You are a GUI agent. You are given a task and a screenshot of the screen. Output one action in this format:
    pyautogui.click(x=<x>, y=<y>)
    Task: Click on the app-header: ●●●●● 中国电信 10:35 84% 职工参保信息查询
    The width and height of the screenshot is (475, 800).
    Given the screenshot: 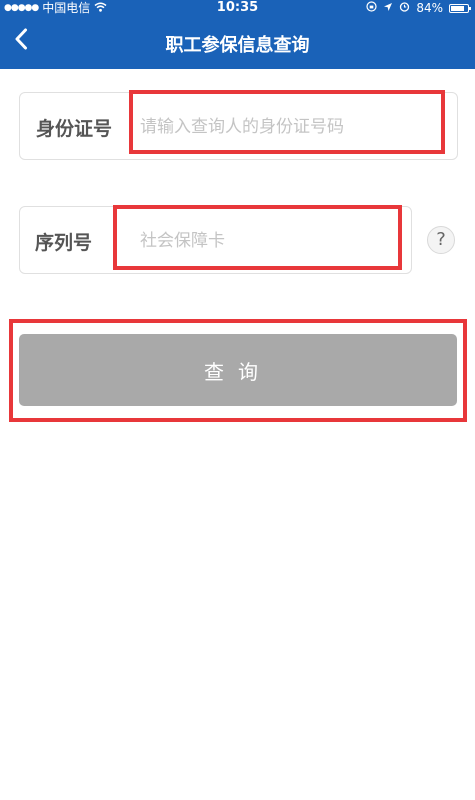 What is the action you would take?
    pyautogui.click(x=237, y=34)
    